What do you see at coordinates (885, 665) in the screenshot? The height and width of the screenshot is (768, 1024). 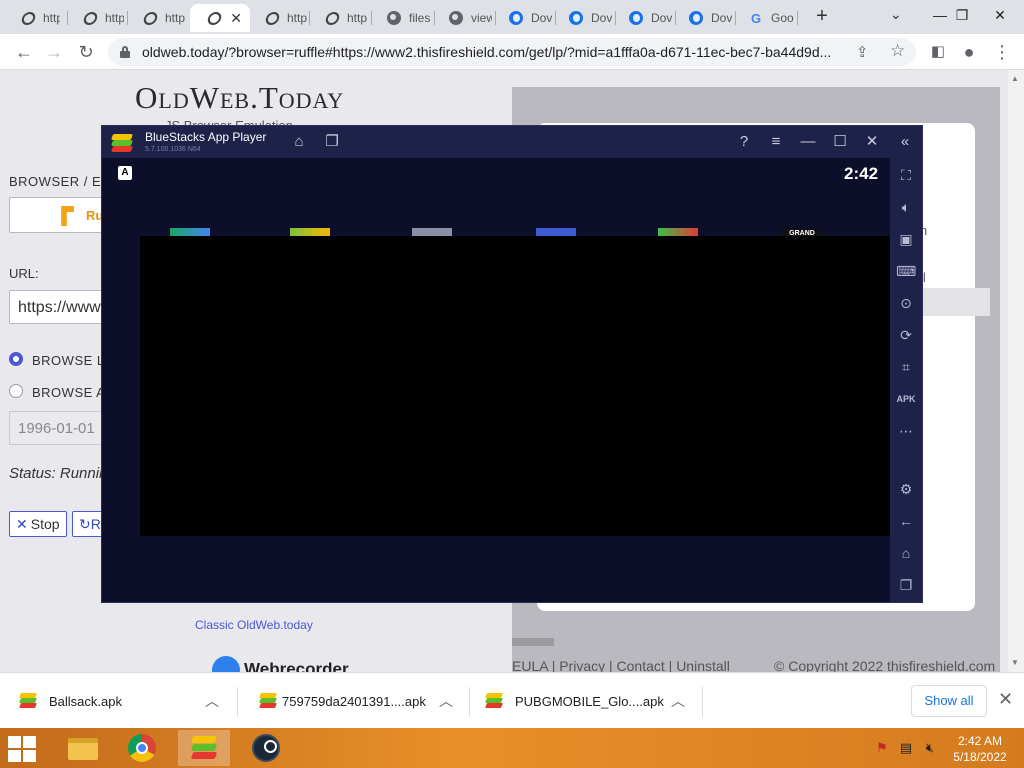 I see `copyright-text: © Copyright 2022 thisfireshield.com` at bounding box center [885, 665].